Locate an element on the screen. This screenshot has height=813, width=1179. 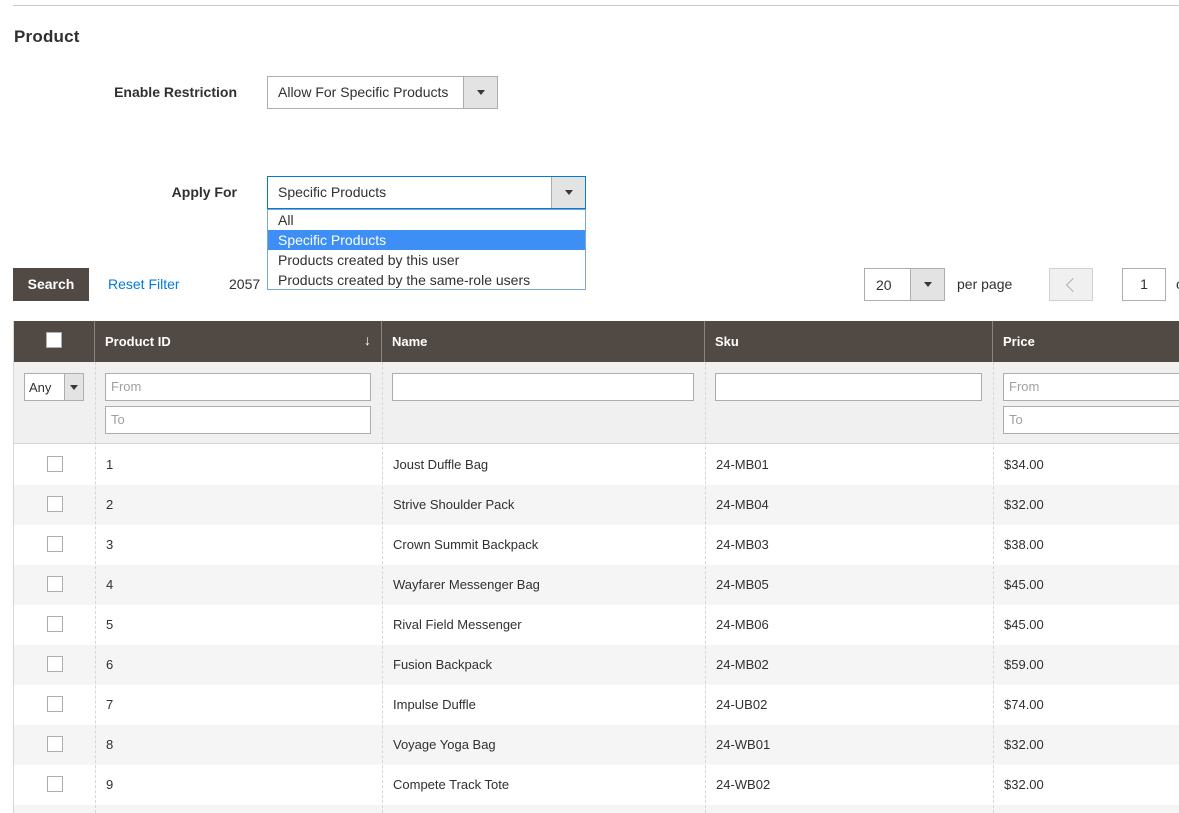
cell-sku: 24-MB04 is located at coordinates (742, 504).